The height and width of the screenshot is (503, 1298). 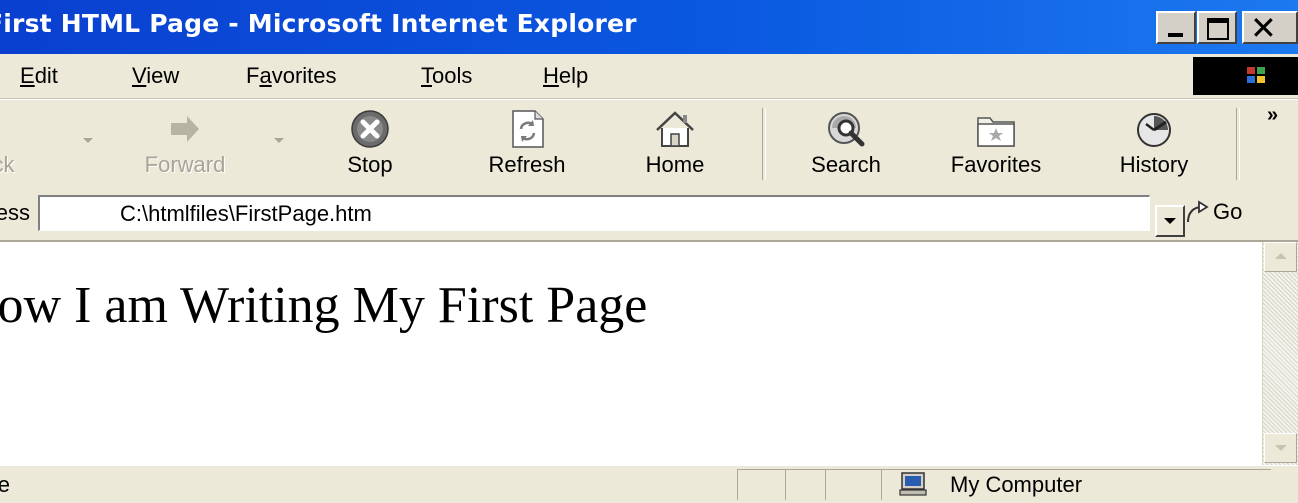 What do you see at coordinates (1016, 484) in the screenshot?
I see `zone-label: My Computer` at bounding box center [1016, 484].